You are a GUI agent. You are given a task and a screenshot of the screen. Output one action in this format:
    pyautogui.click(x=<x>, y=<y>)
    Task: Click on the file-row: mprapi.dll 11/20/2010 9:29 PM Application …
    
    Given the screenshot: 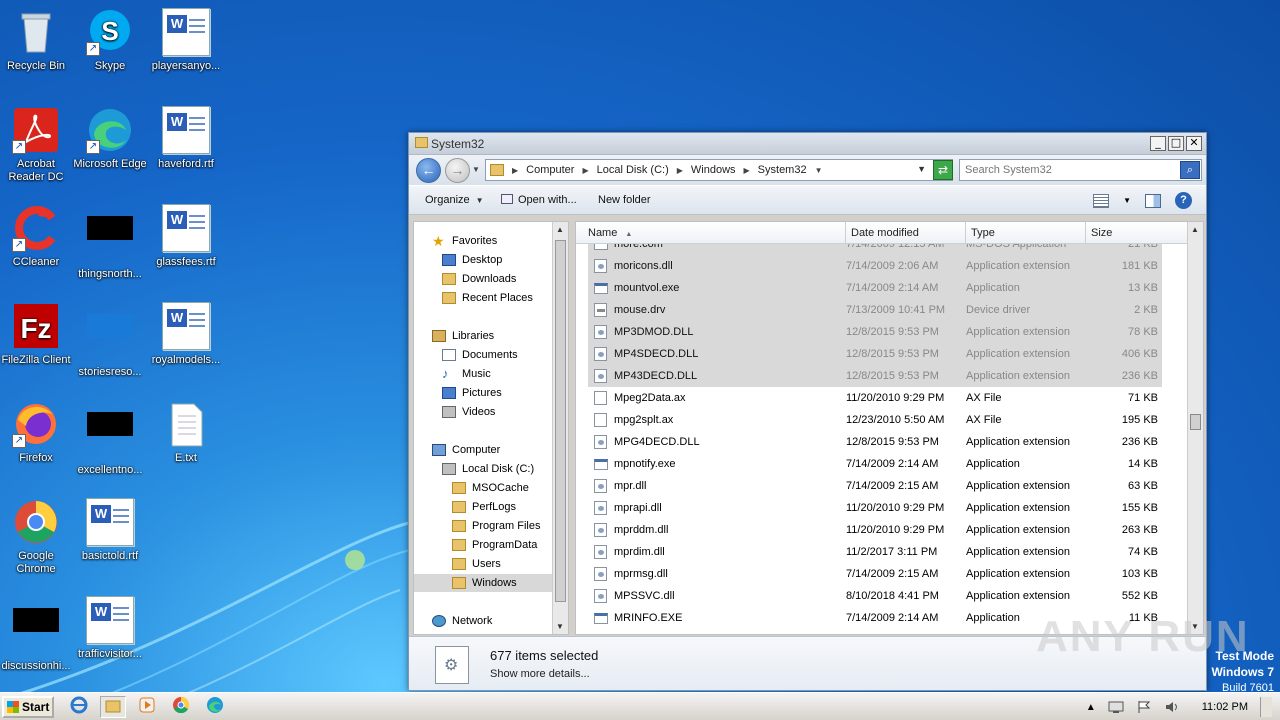 What is the action you would take?
    pyautogui.click(x=875, y=508)
    